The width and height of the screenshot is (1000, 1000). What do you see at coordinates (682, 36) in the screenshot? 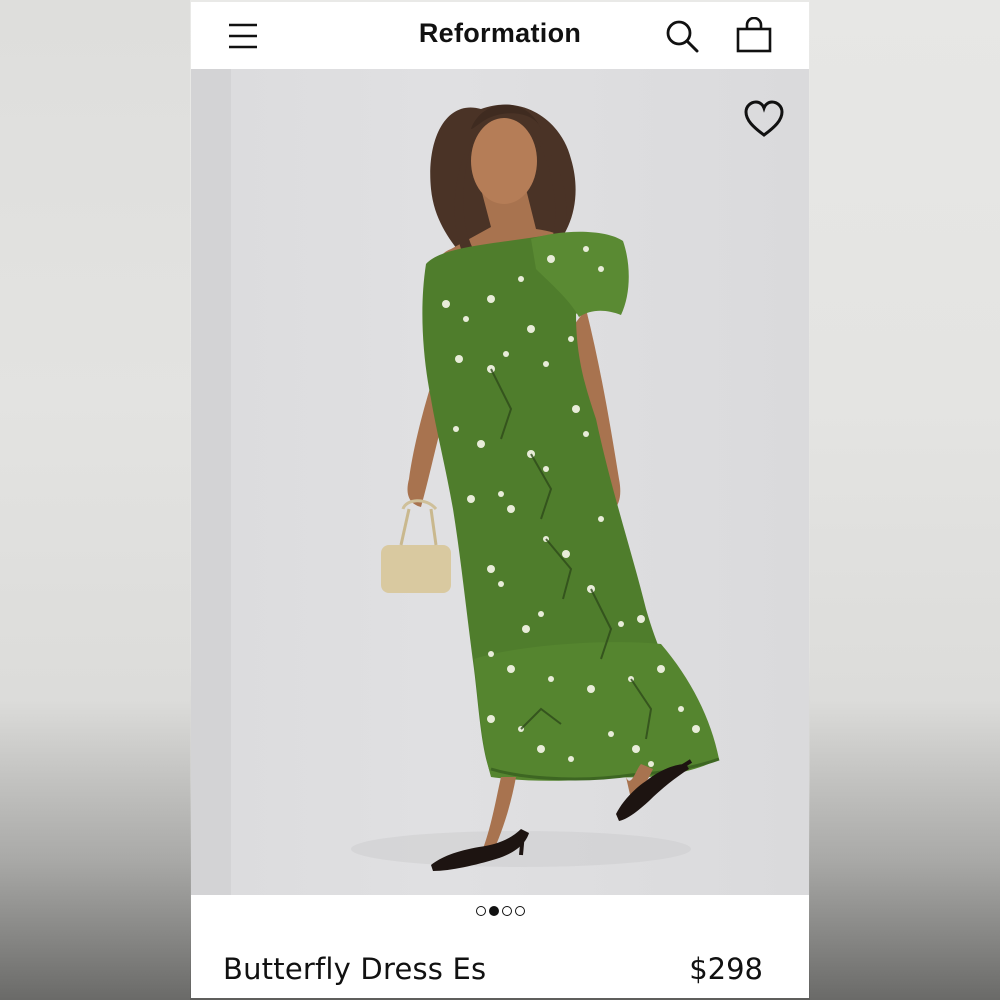
I see `search-icon` at bounding box center [682, 36].